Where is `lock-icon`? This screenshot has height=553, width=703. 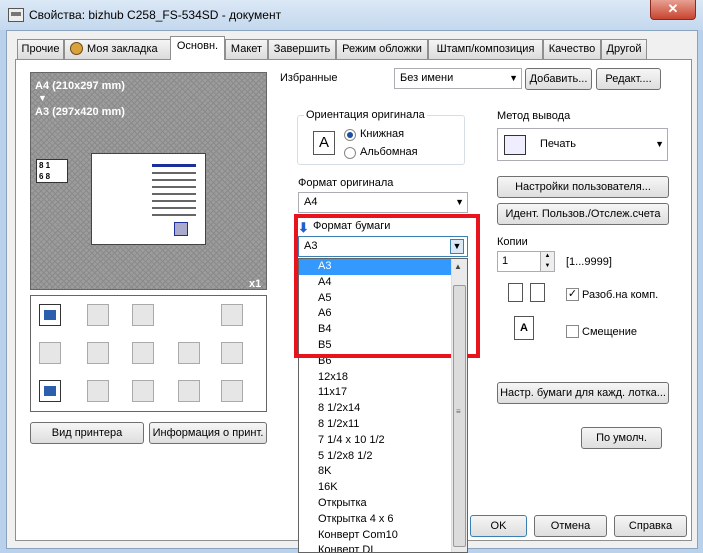
lock-icon is located at coordinates (232, 353).